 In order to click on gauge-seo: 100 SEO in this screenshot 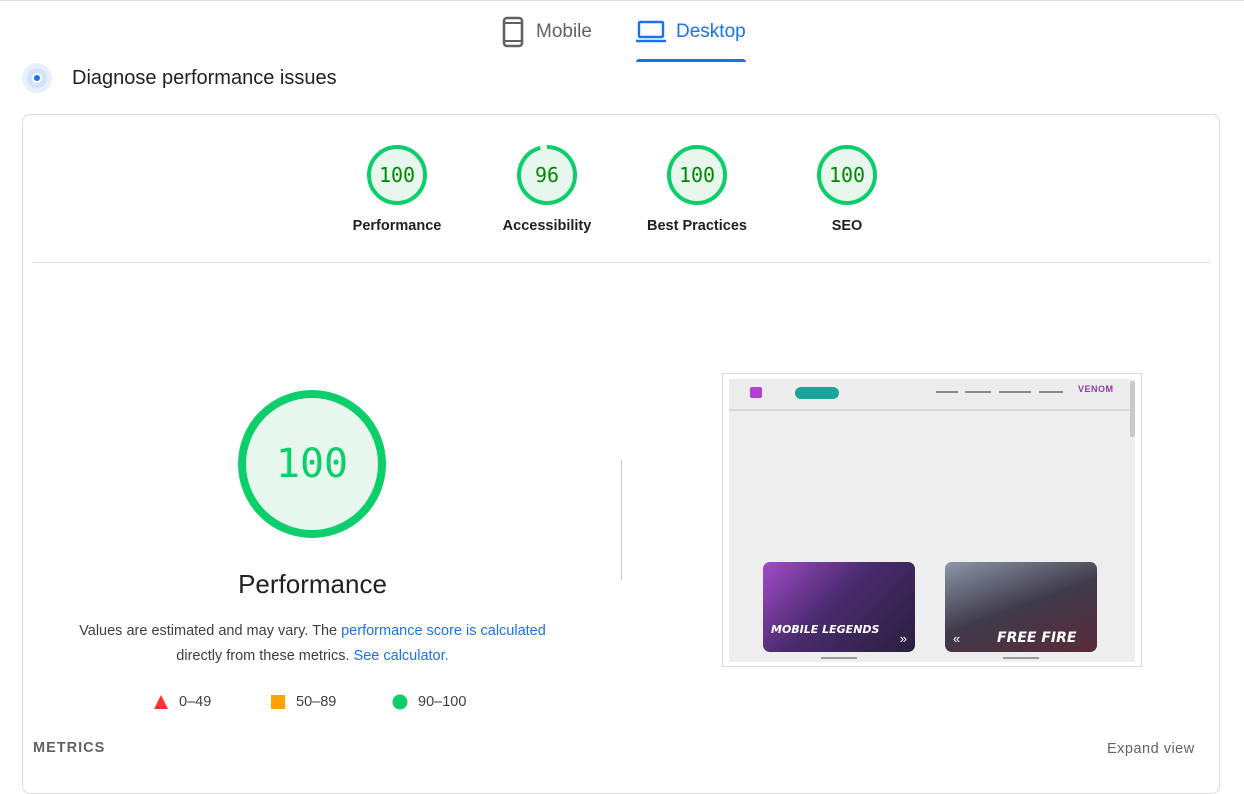, I will do `click(847, 189)`.